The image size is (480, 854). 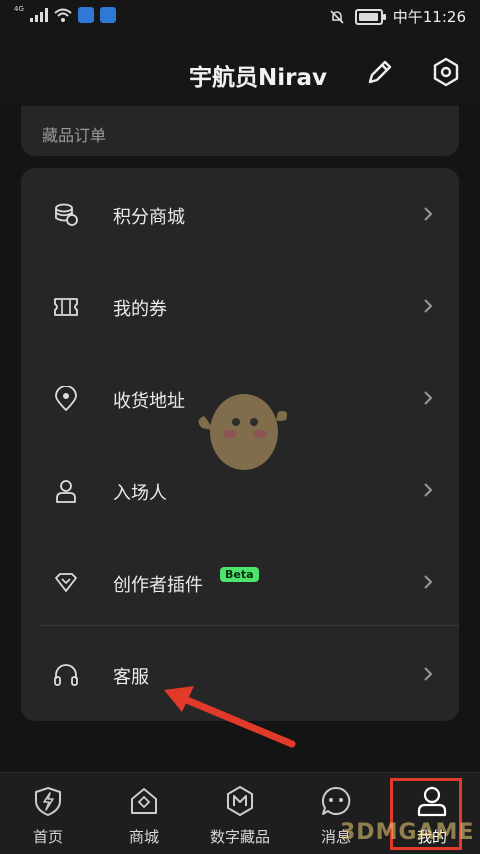 What do you see at coordinates (149, 401) in the screenshot?
I see `menu-item-label: 收货地址` at bounding box center [149, 401].